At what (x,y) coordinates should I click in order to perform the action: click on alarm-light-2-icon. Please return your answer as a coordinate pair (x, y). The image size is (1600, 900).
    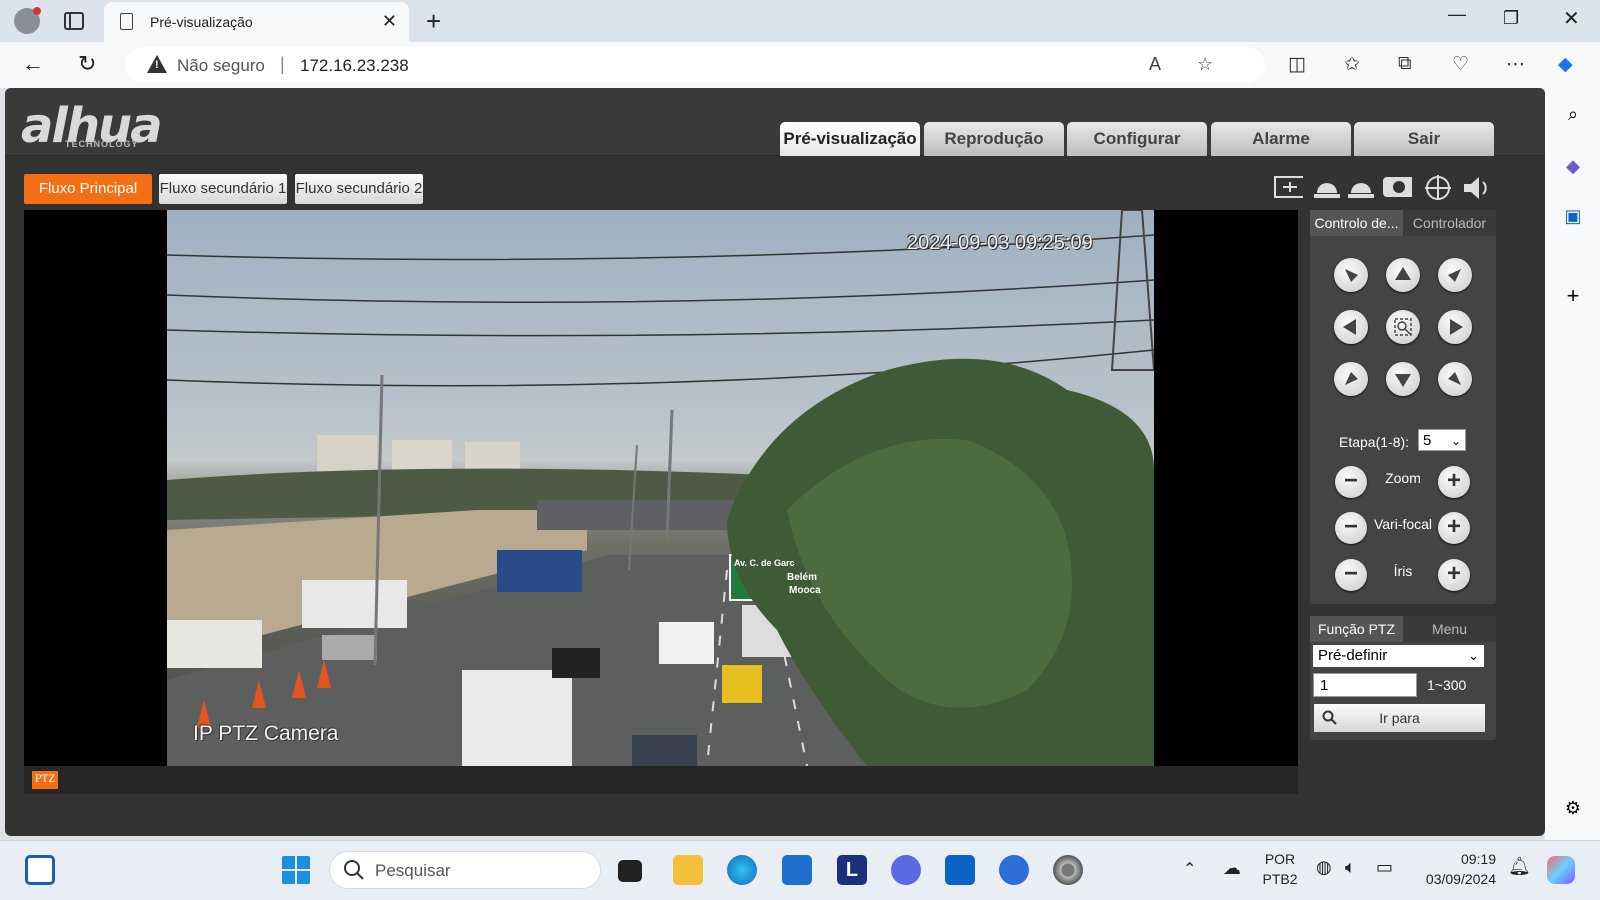
    Looking at the image, I should click on (1361, 187).